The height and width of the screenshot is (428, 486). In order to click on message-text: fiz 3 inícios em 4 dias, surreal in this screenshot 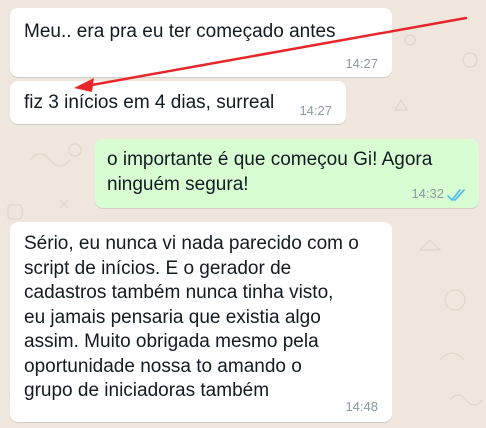, I will do `click(149, 102)`.